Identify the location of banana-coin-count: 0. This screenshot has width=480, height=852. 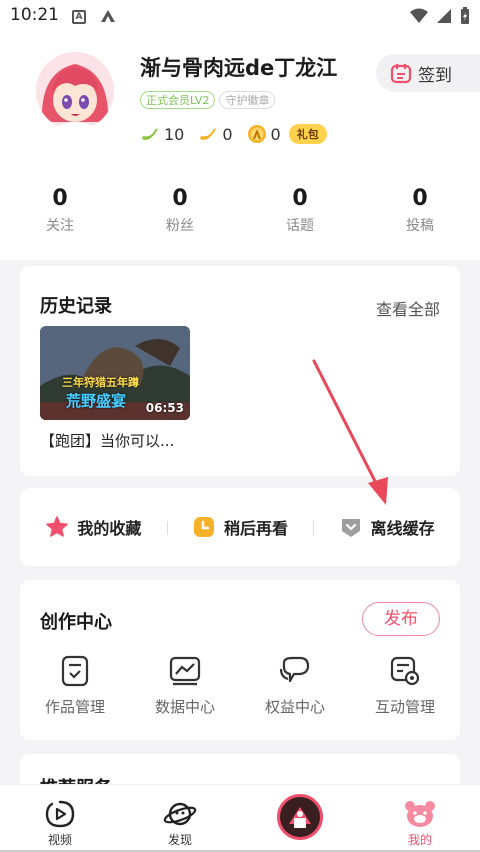
(215, 134).